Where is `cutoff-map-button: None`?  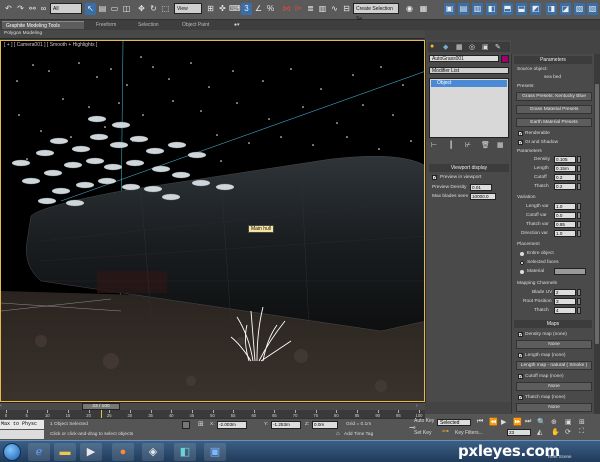 cutoff-map-button: None is located at coordinates (554, 386).